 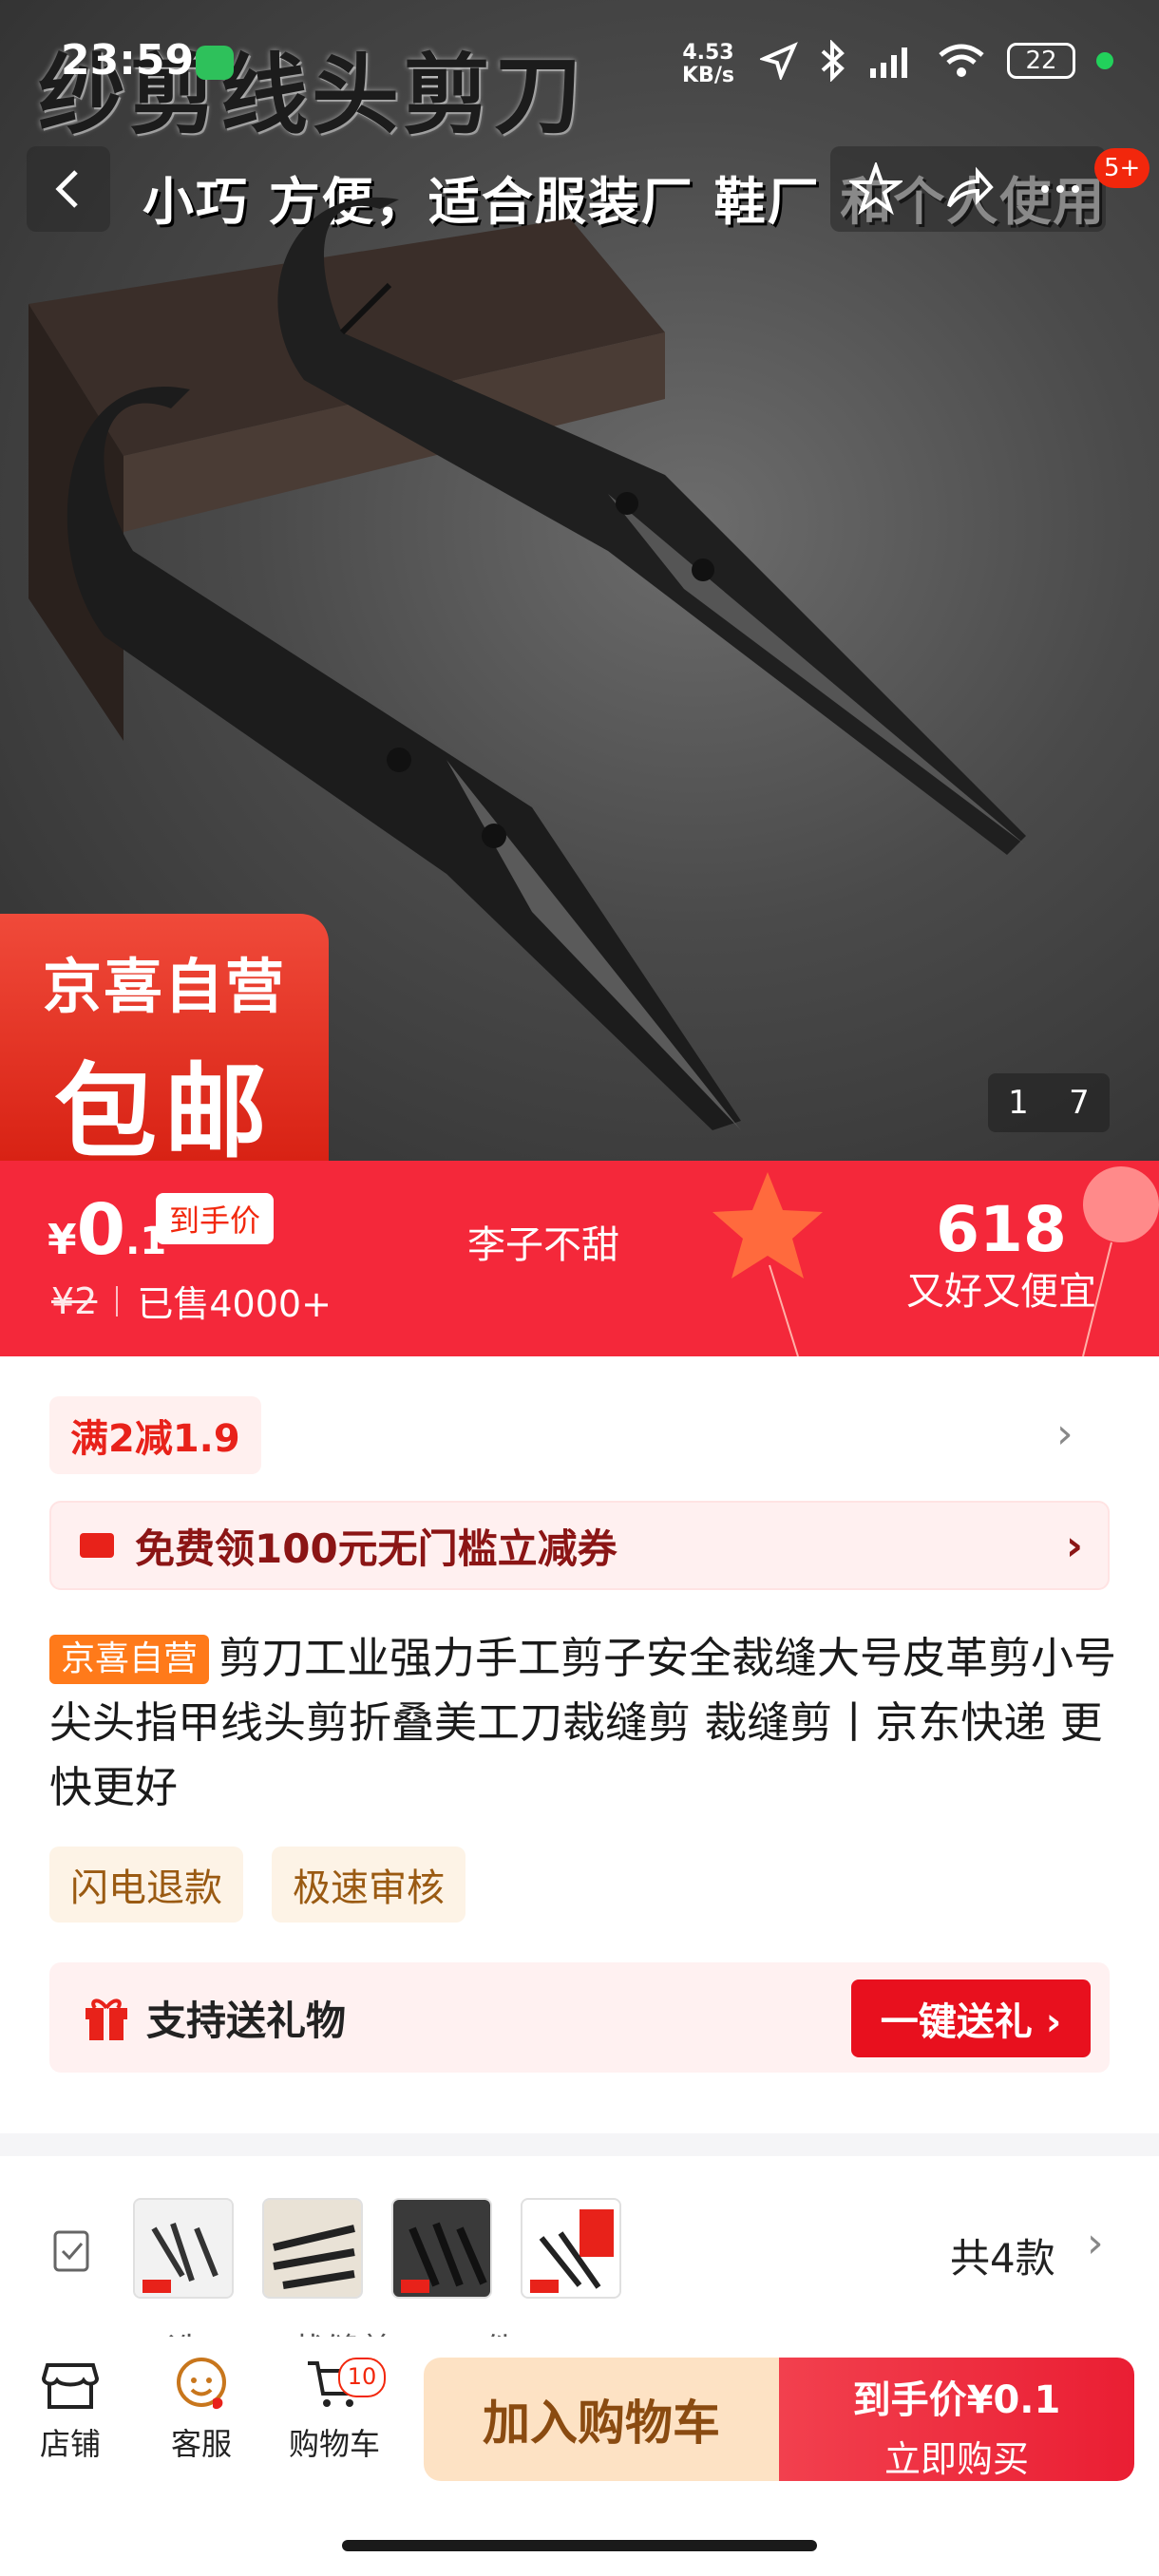 I want to click on free-coupon-banner: 免费领100元无门槛立减券 ›, so click(x=579, y=1545).